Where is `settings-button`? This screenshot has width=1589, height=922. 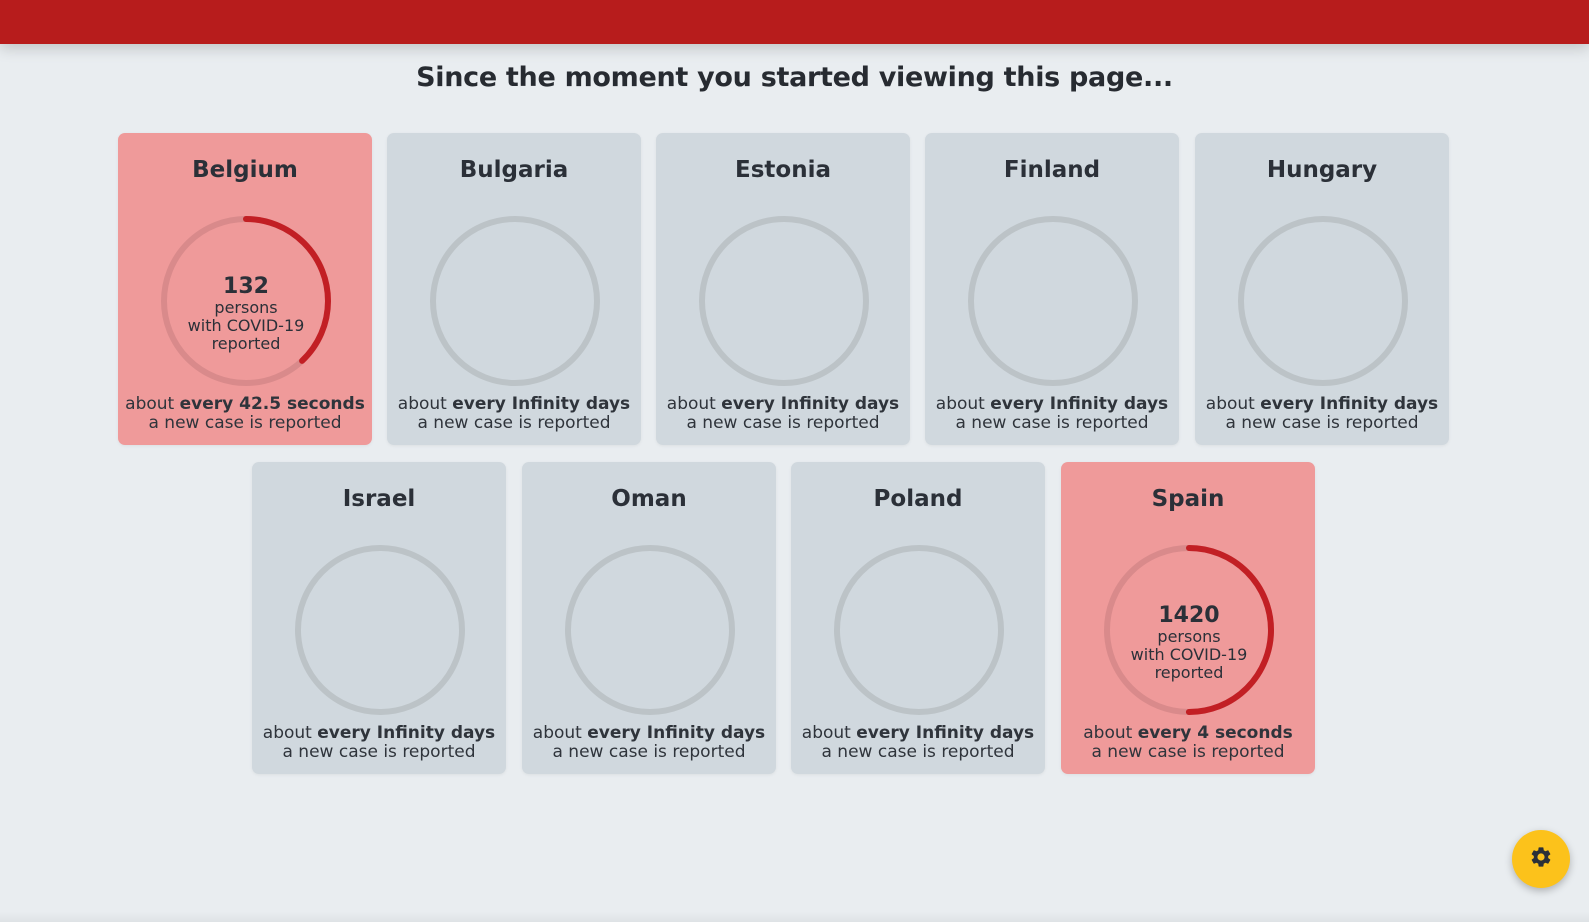
settings-button is located at coordinates (1541, 859).